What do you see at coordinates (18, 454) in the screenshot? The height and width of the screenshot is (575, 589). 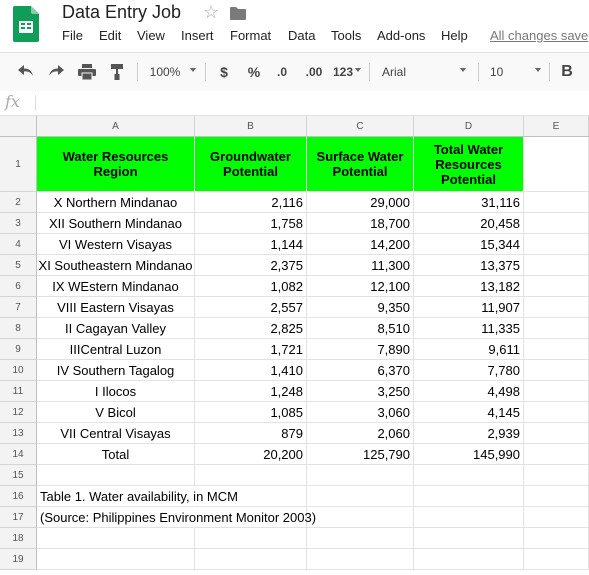 I see `row-header-14: 14` at bounding box center [18, 454].